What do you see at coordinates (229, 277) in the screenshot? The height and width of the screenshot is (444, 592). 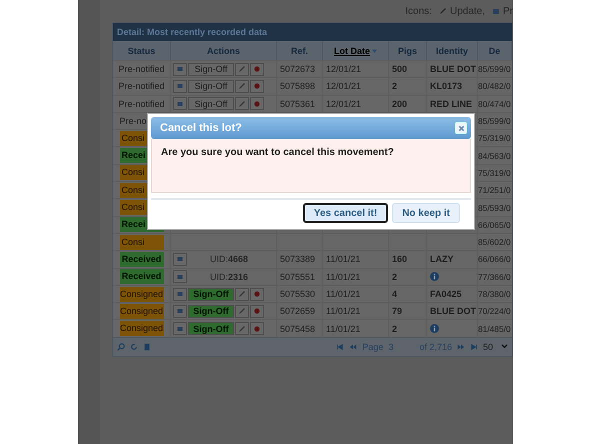 I see `uid-text: UID:2316` at bounding box center [229, 277].